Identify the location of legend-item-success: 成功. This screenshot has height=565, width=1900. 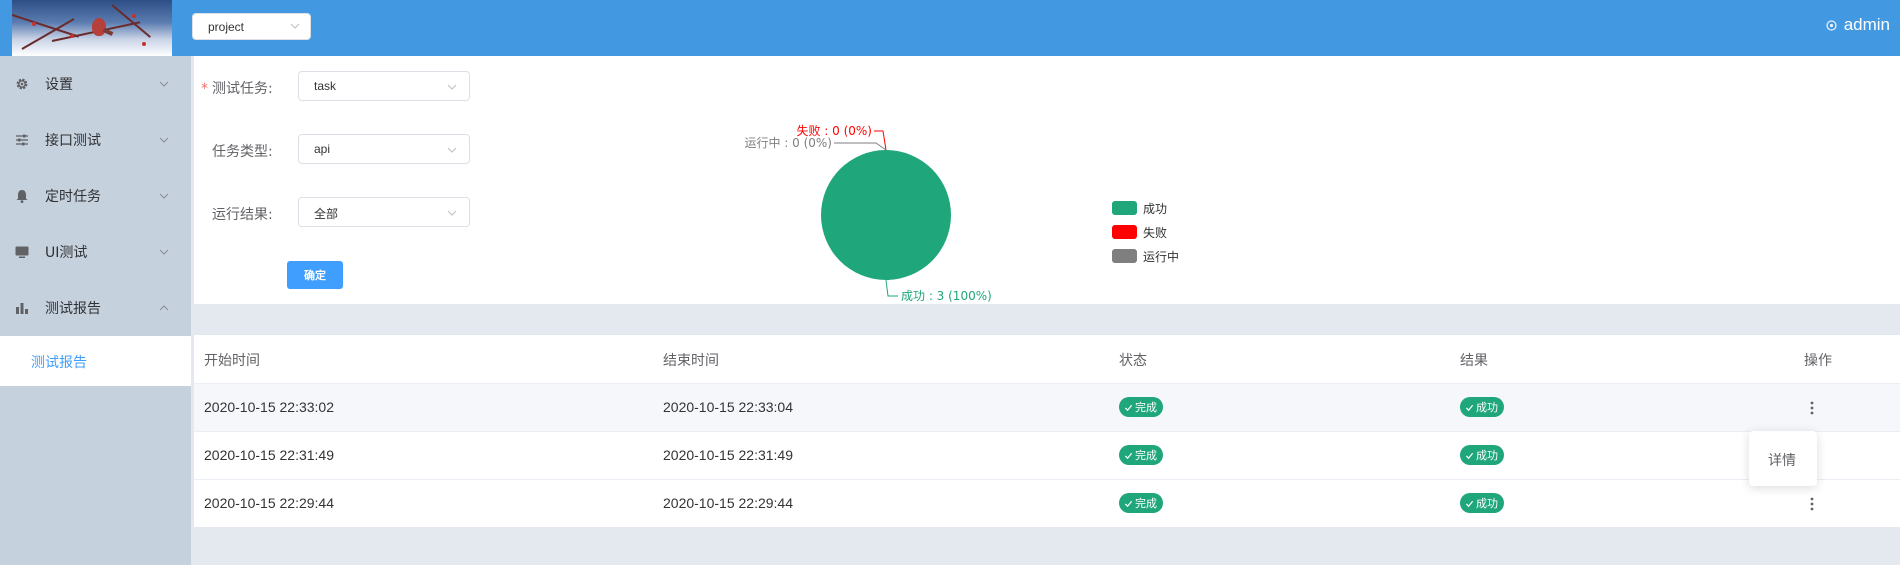
(1145, 208).